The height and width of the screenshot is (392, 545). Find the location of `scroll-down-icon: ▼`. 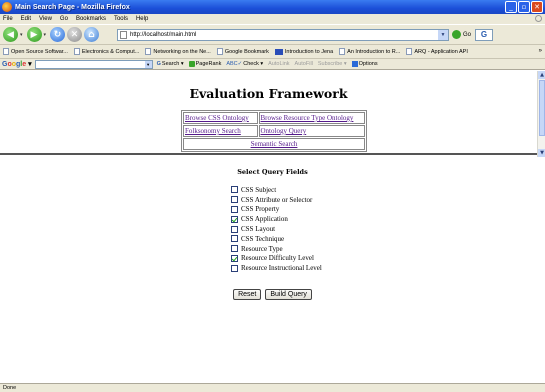

scroll-down-icon: ▼ is located at coordinates (541, 153).